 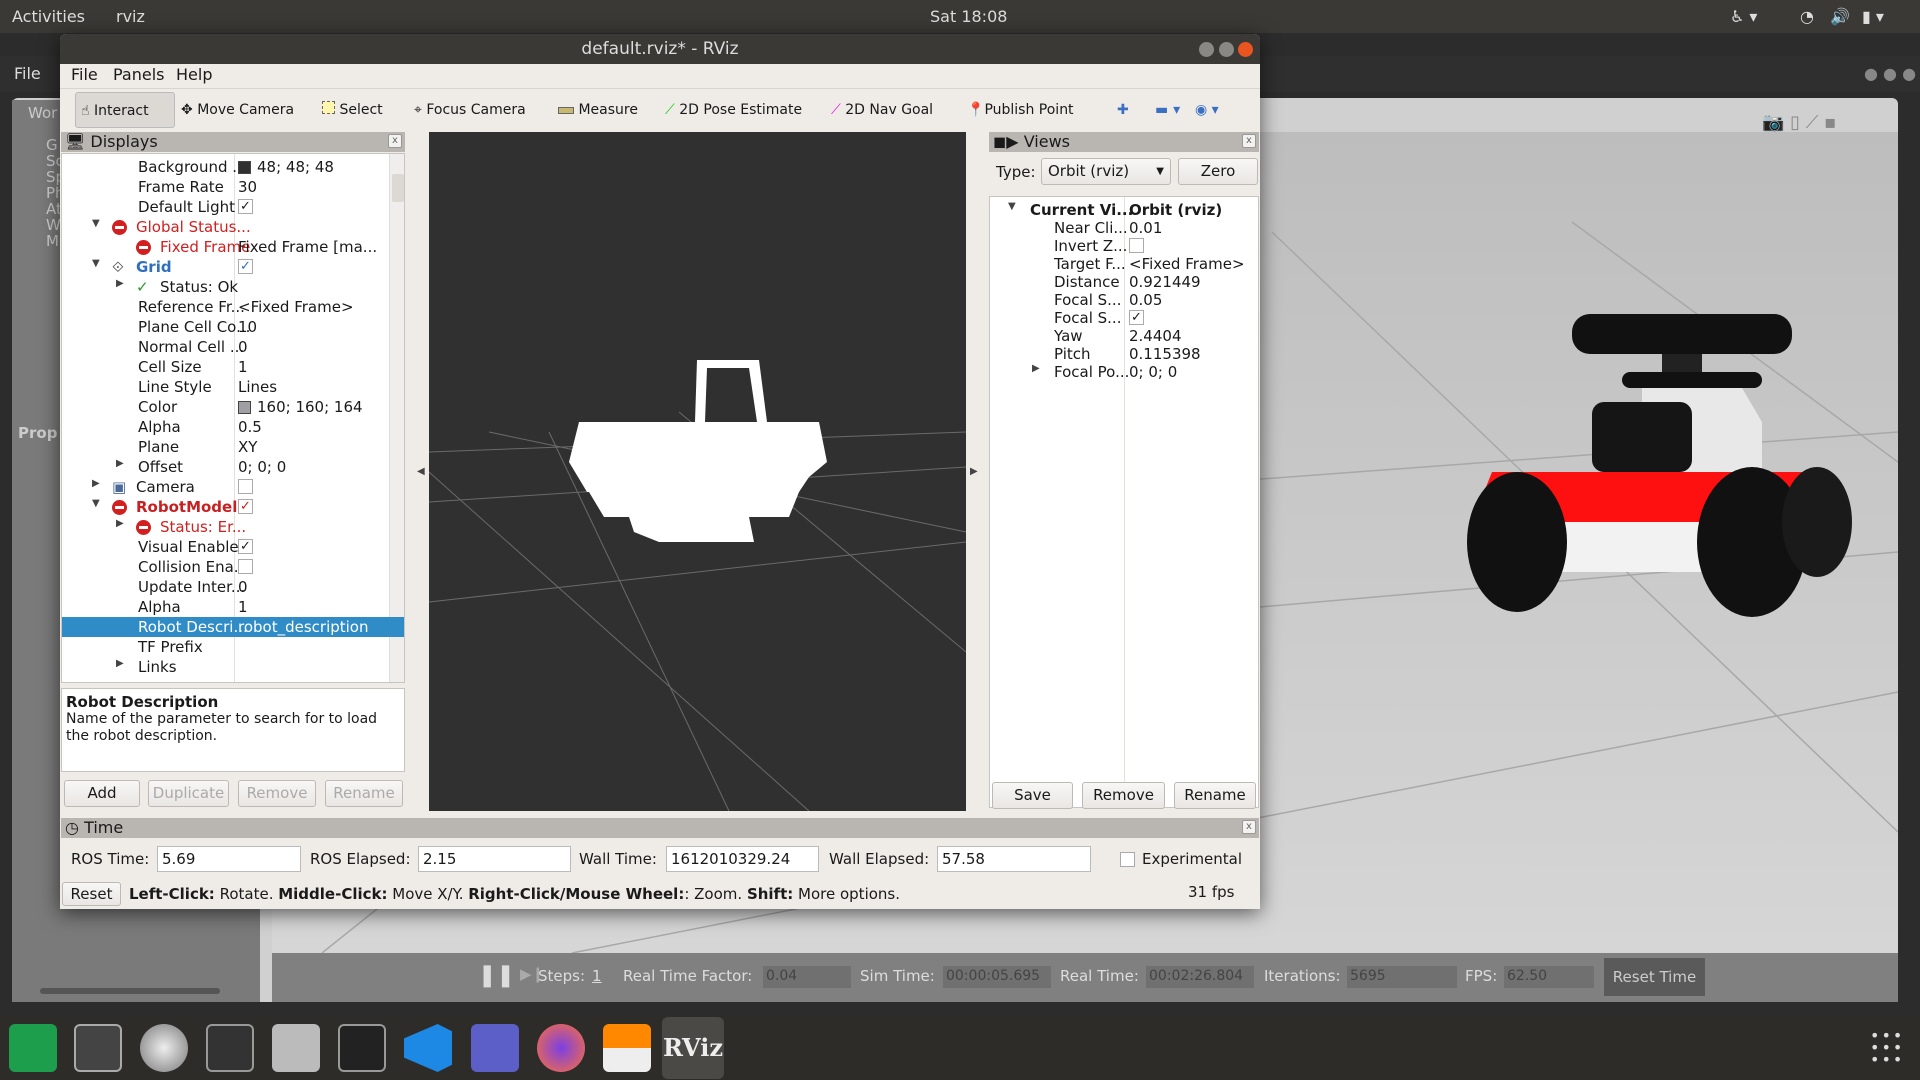 I want to click on tree-row: Line Style Lines, so click(x=233, y=387).